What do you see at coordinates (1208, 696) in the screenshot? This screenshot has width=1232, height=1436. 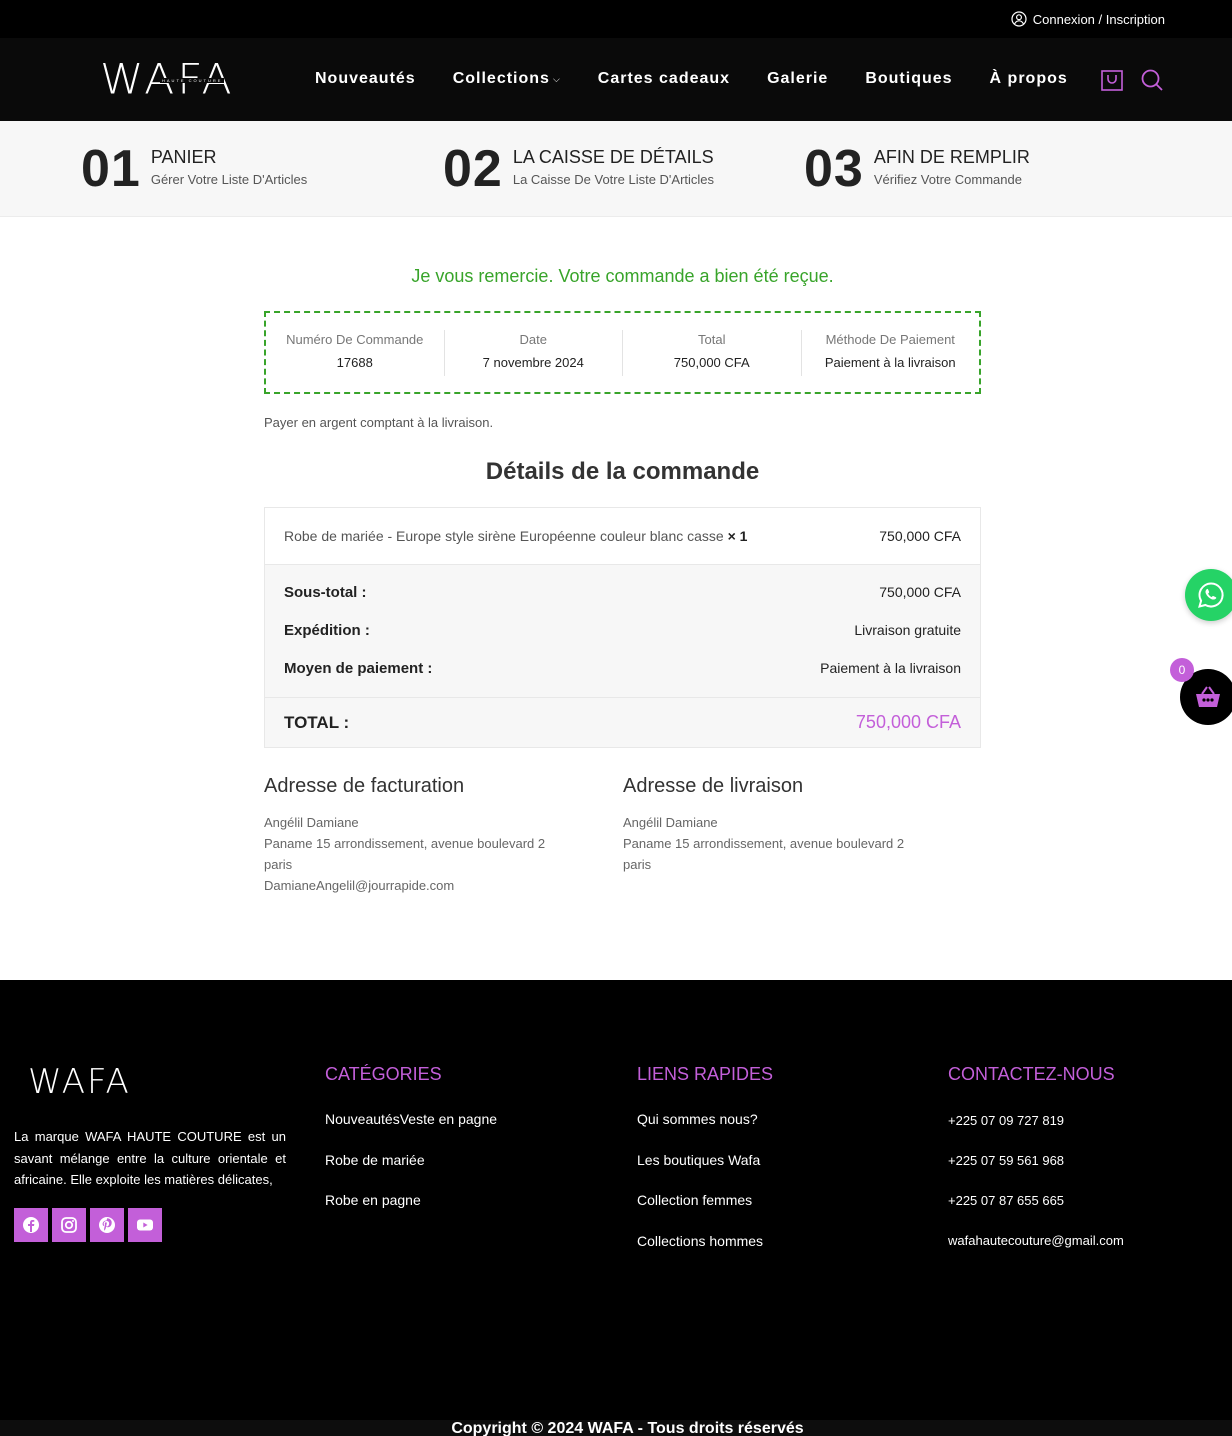 I see `basket-icon` at bounding box center [1208, 696].